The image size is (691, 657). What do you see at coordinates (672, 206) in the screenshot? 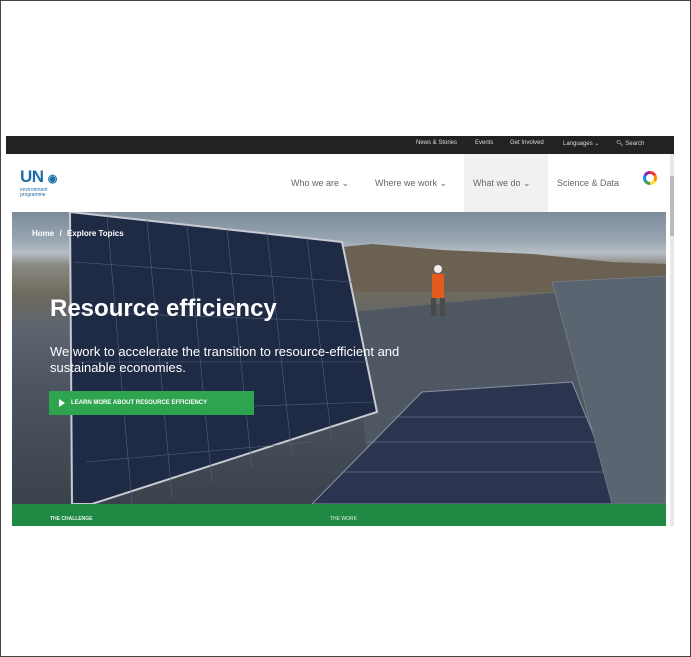
I see `scrollbar-thumb` at bounding box center [672, 206].